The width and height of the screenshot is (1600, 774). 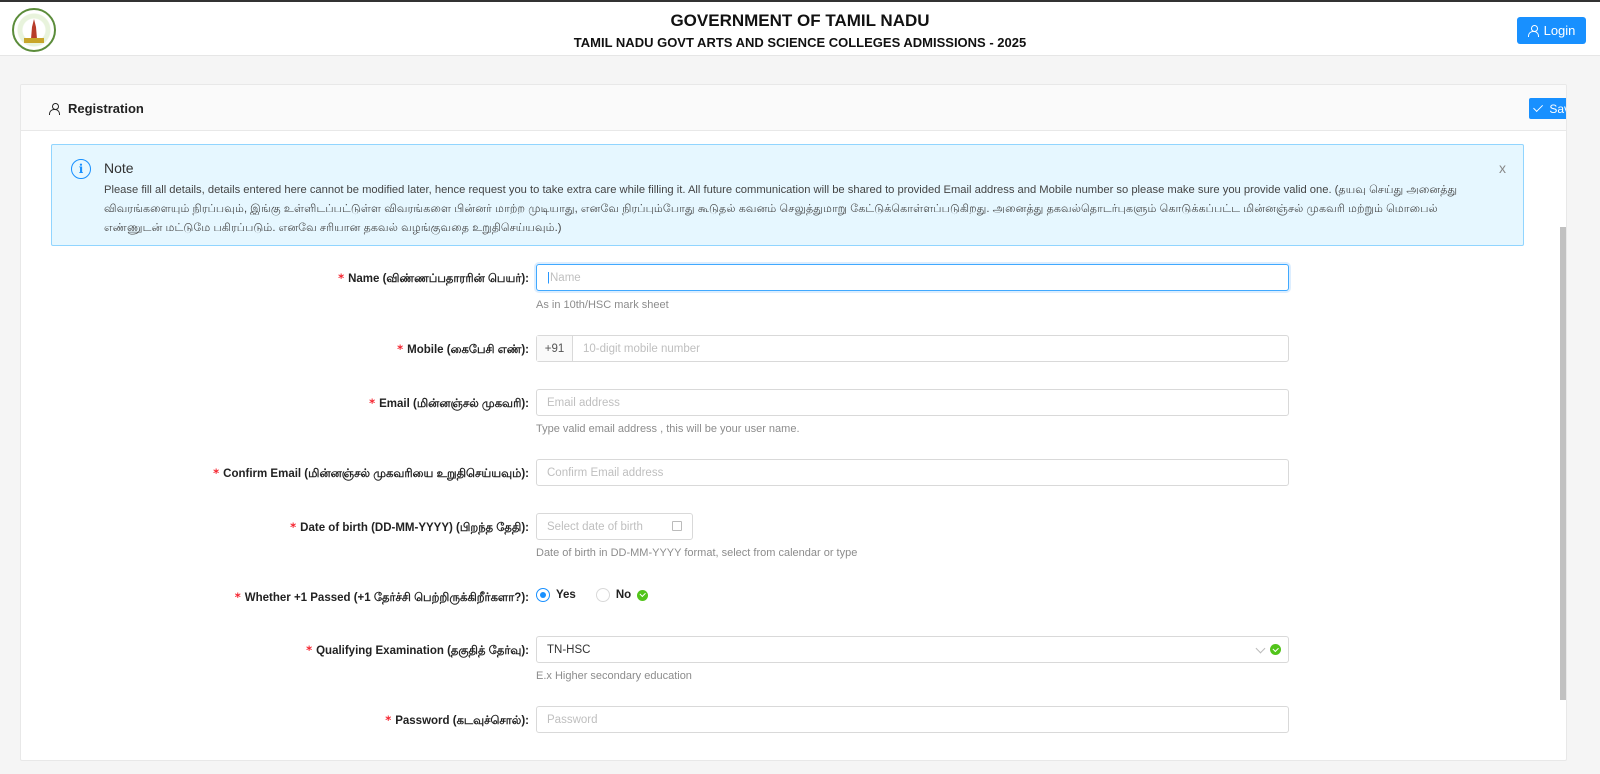 I want to click on dob-picker: Select date of birth, so click(x=614, y=526).